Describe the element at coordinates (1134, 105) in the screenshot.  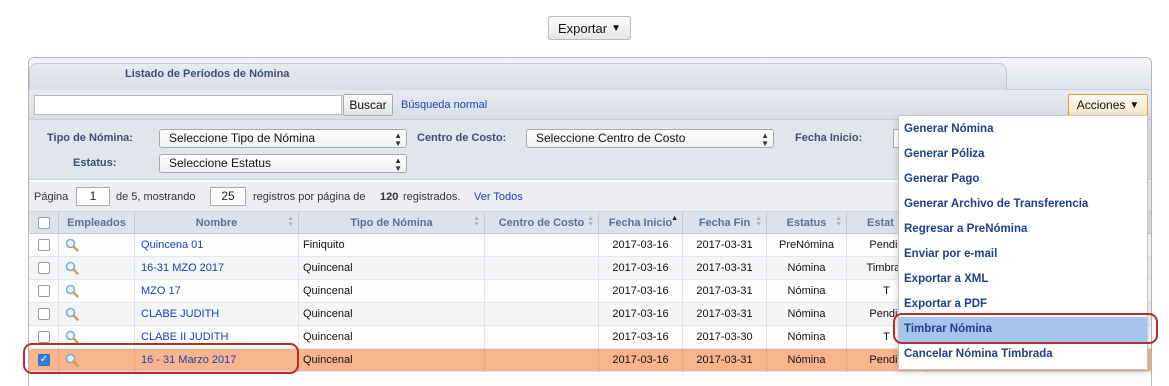
I see `chevron-down-icon: ▼` at that location.